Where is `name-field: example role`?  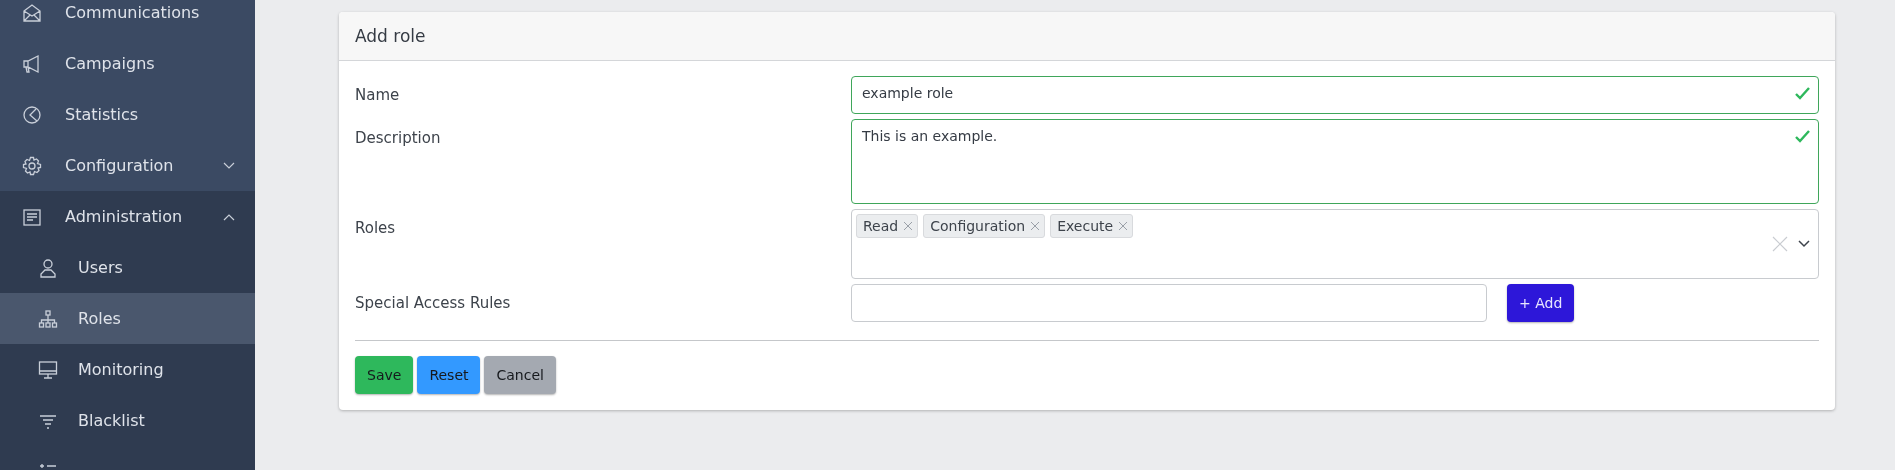
name-field: example role is located at coordinates (1335, 95).